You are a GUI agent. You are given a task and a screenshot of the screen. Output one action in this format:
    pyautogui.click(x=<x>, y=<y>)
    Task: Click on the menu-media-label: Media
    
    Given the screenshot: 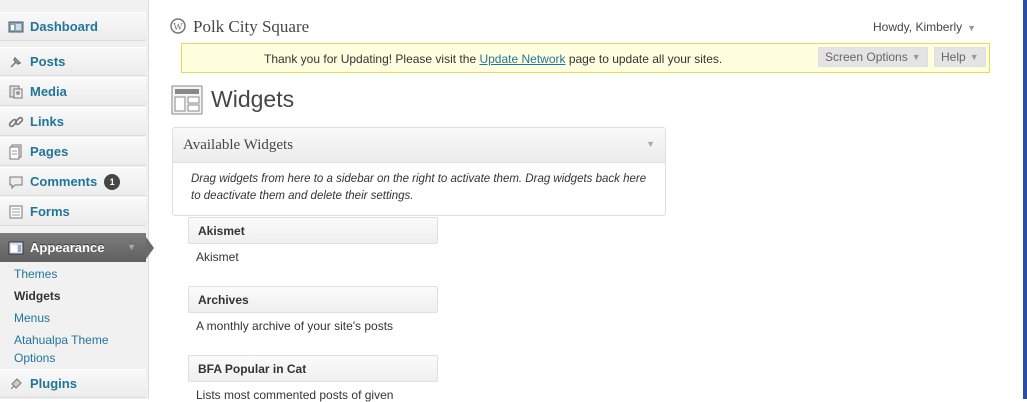 What is the action you would take?
    pyautogui.click(x=48, y=91)
    